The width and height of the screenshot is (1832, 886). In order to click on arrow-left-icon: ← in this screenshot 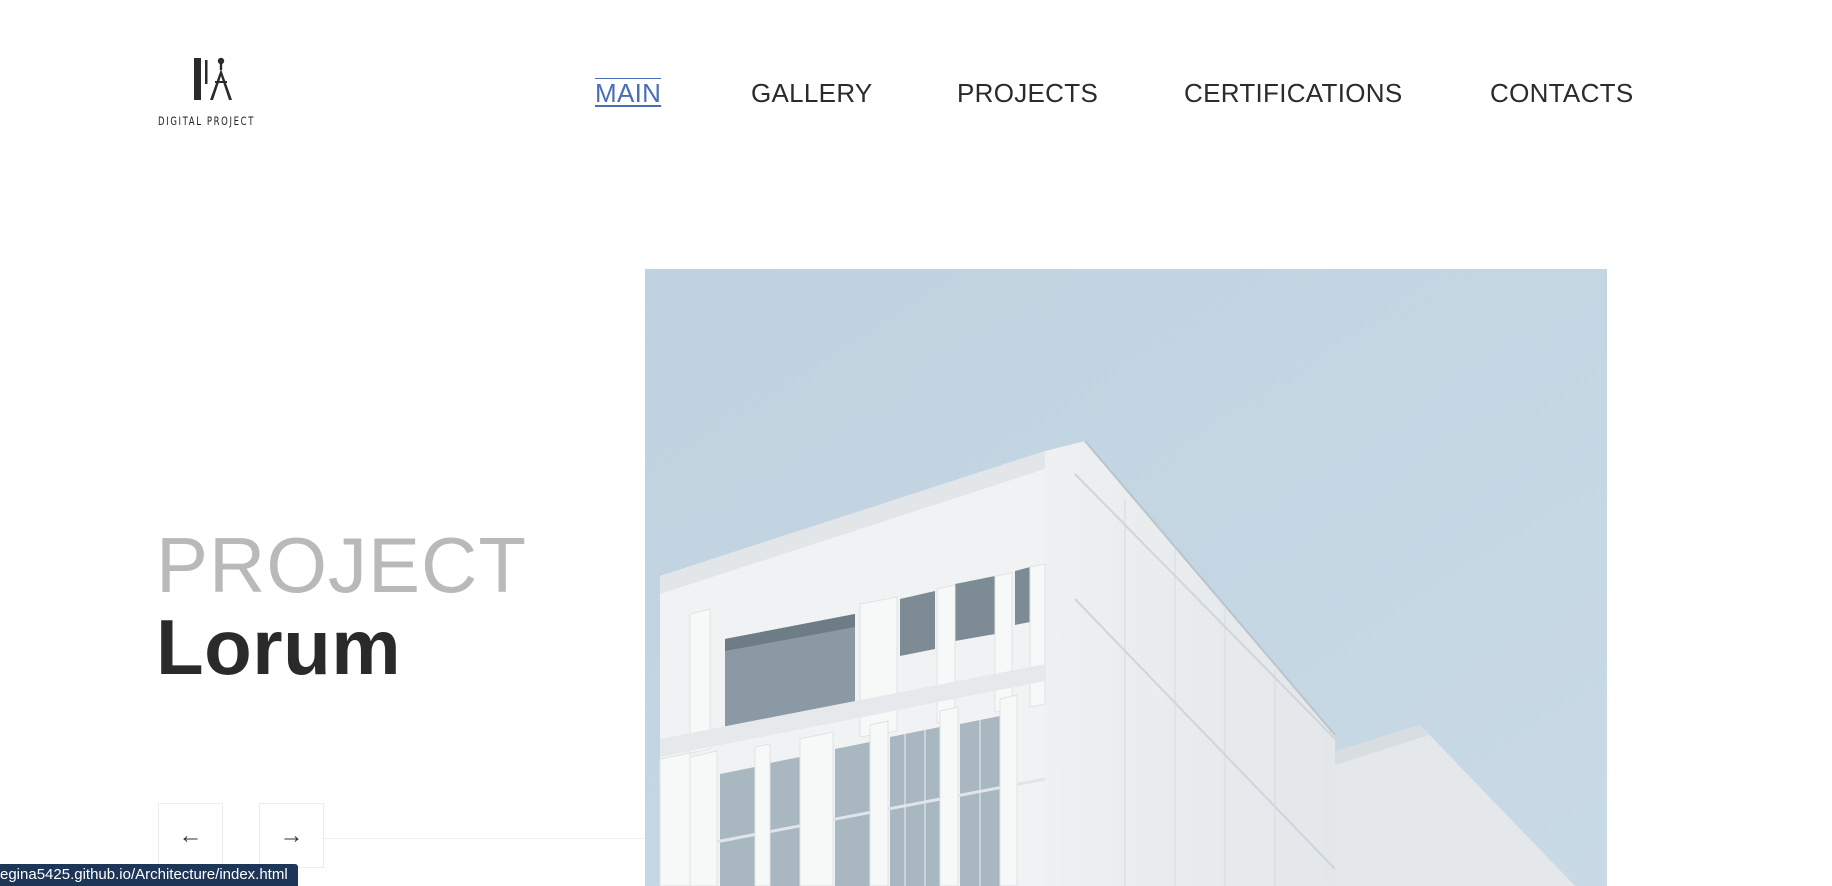, I will do `click(190, 835)`.